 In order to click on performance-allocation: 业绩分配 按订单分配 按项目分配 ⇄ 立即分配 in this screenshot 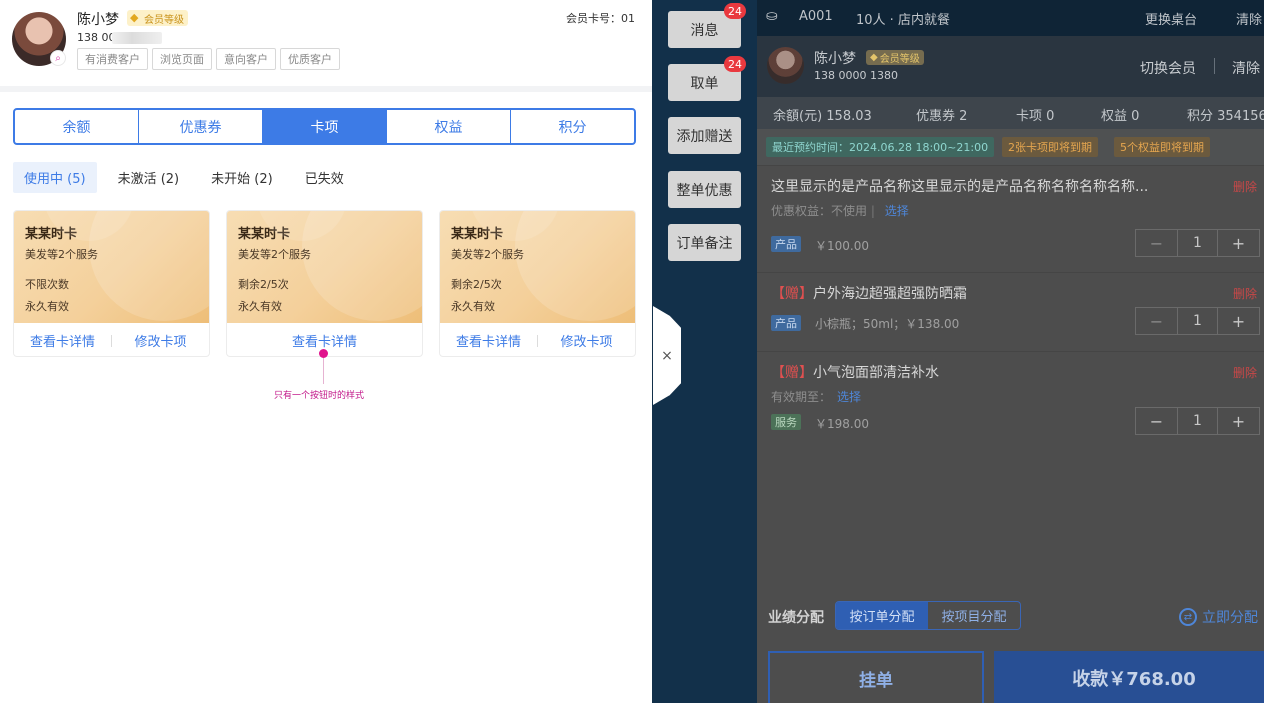, I will do `click(1010, 616)`.